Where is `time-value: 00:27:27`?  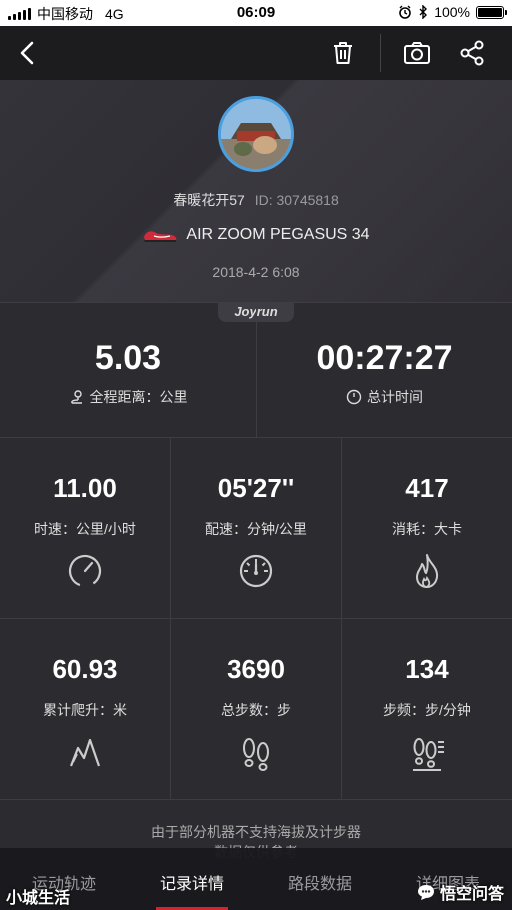
time-value: 00:27:27 is located at coordinates (384, 358).